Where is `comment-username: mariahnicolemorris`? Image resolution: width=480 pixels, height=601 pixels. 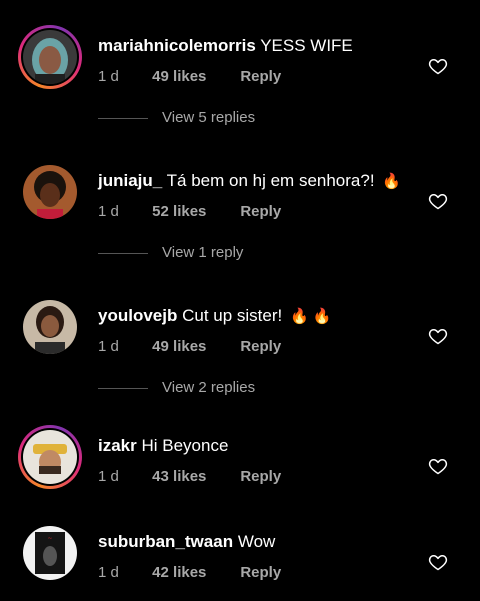
comment-username: mariahnicolemorris is located at coordinates (177, 45).